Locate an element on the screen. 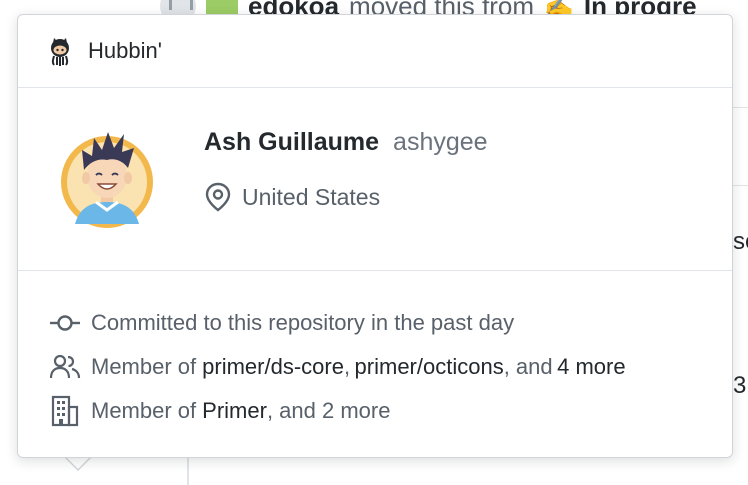 This screenshot has height=485, width=748. user-name-row: Ash Guillaume ashygee is located at coordinates (346, 142).